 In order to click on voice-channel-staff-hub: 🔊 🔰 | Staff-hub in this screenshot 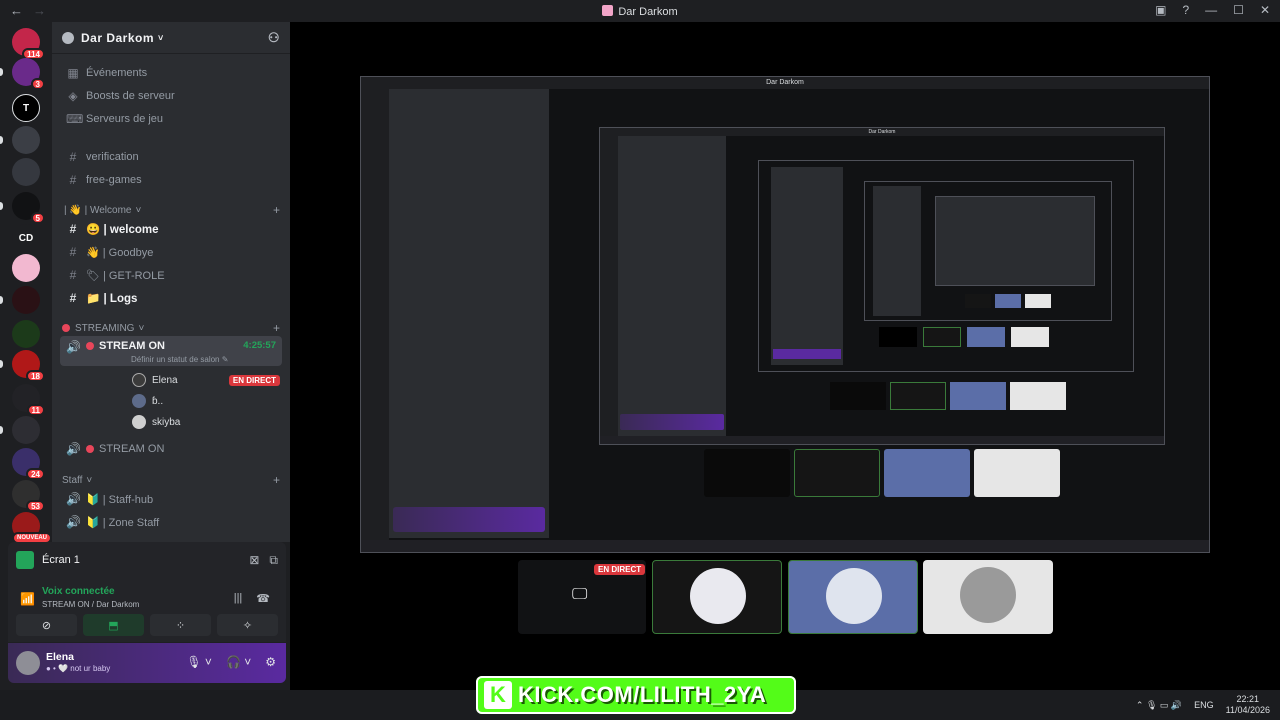, I will do `click(171, 499)`.